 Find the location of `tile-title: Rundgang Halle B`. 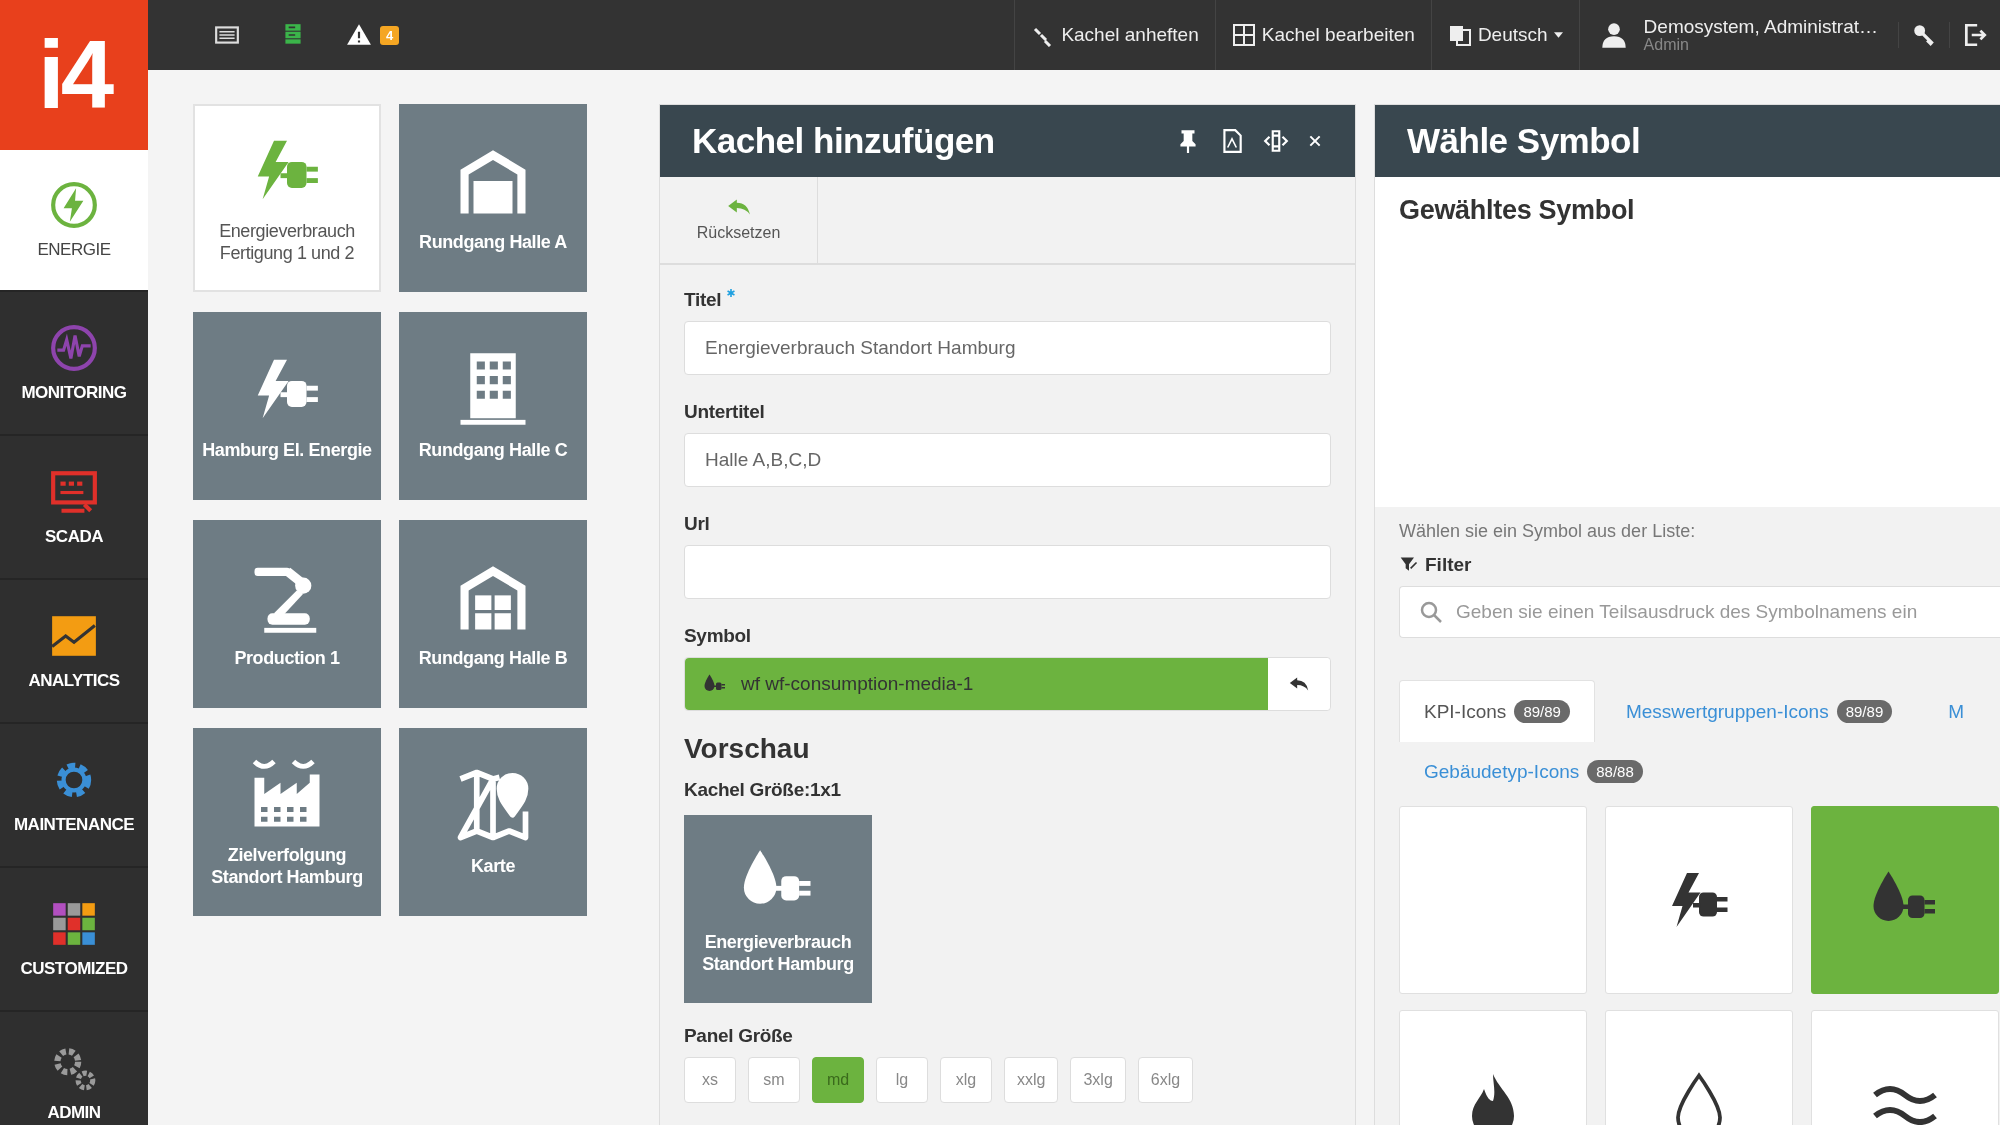

tile-title: Rundgang Halle B is located at coordinates (493, 659).